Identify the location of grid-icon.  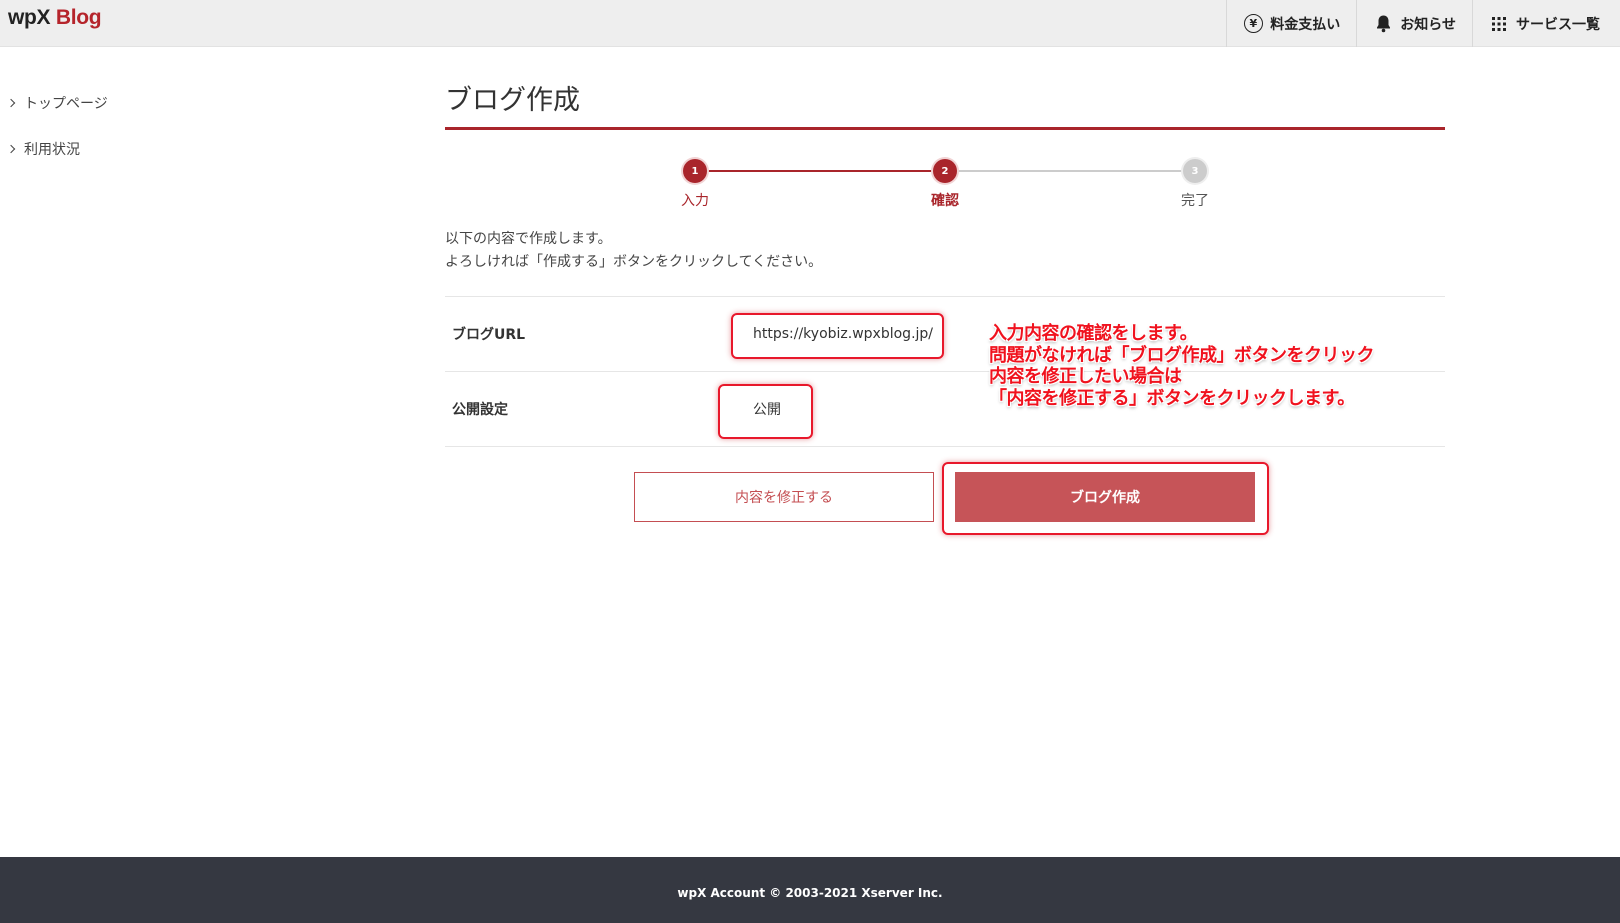
(1499, 24).